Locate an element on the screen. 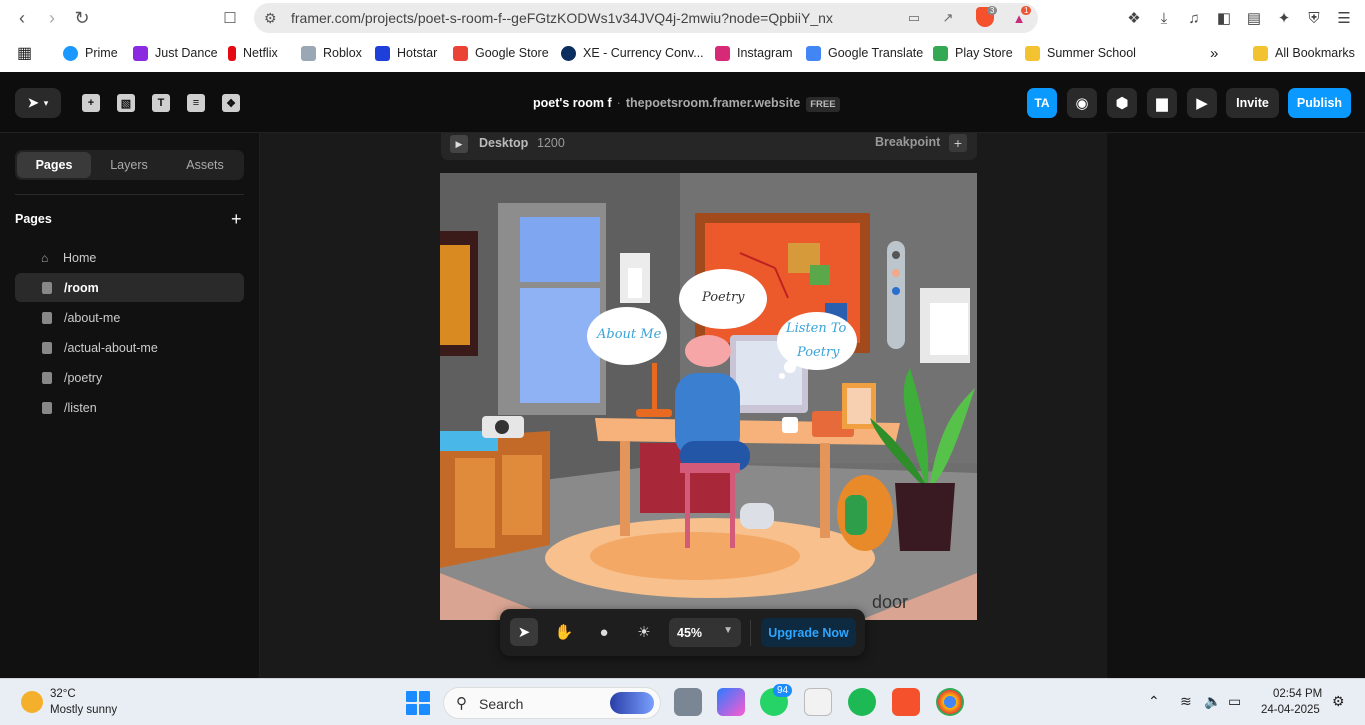 This screenshot has width=1365, height=725. copilot-icon is located at coordinates (731, 702).